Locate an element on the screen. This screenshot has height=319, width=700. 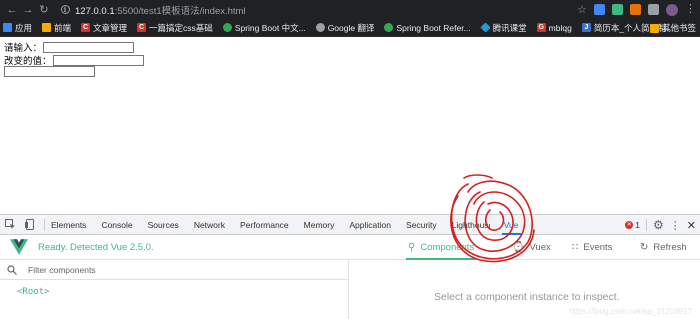
error-counter: ✕ 1 is located at coordinates (632, 225).